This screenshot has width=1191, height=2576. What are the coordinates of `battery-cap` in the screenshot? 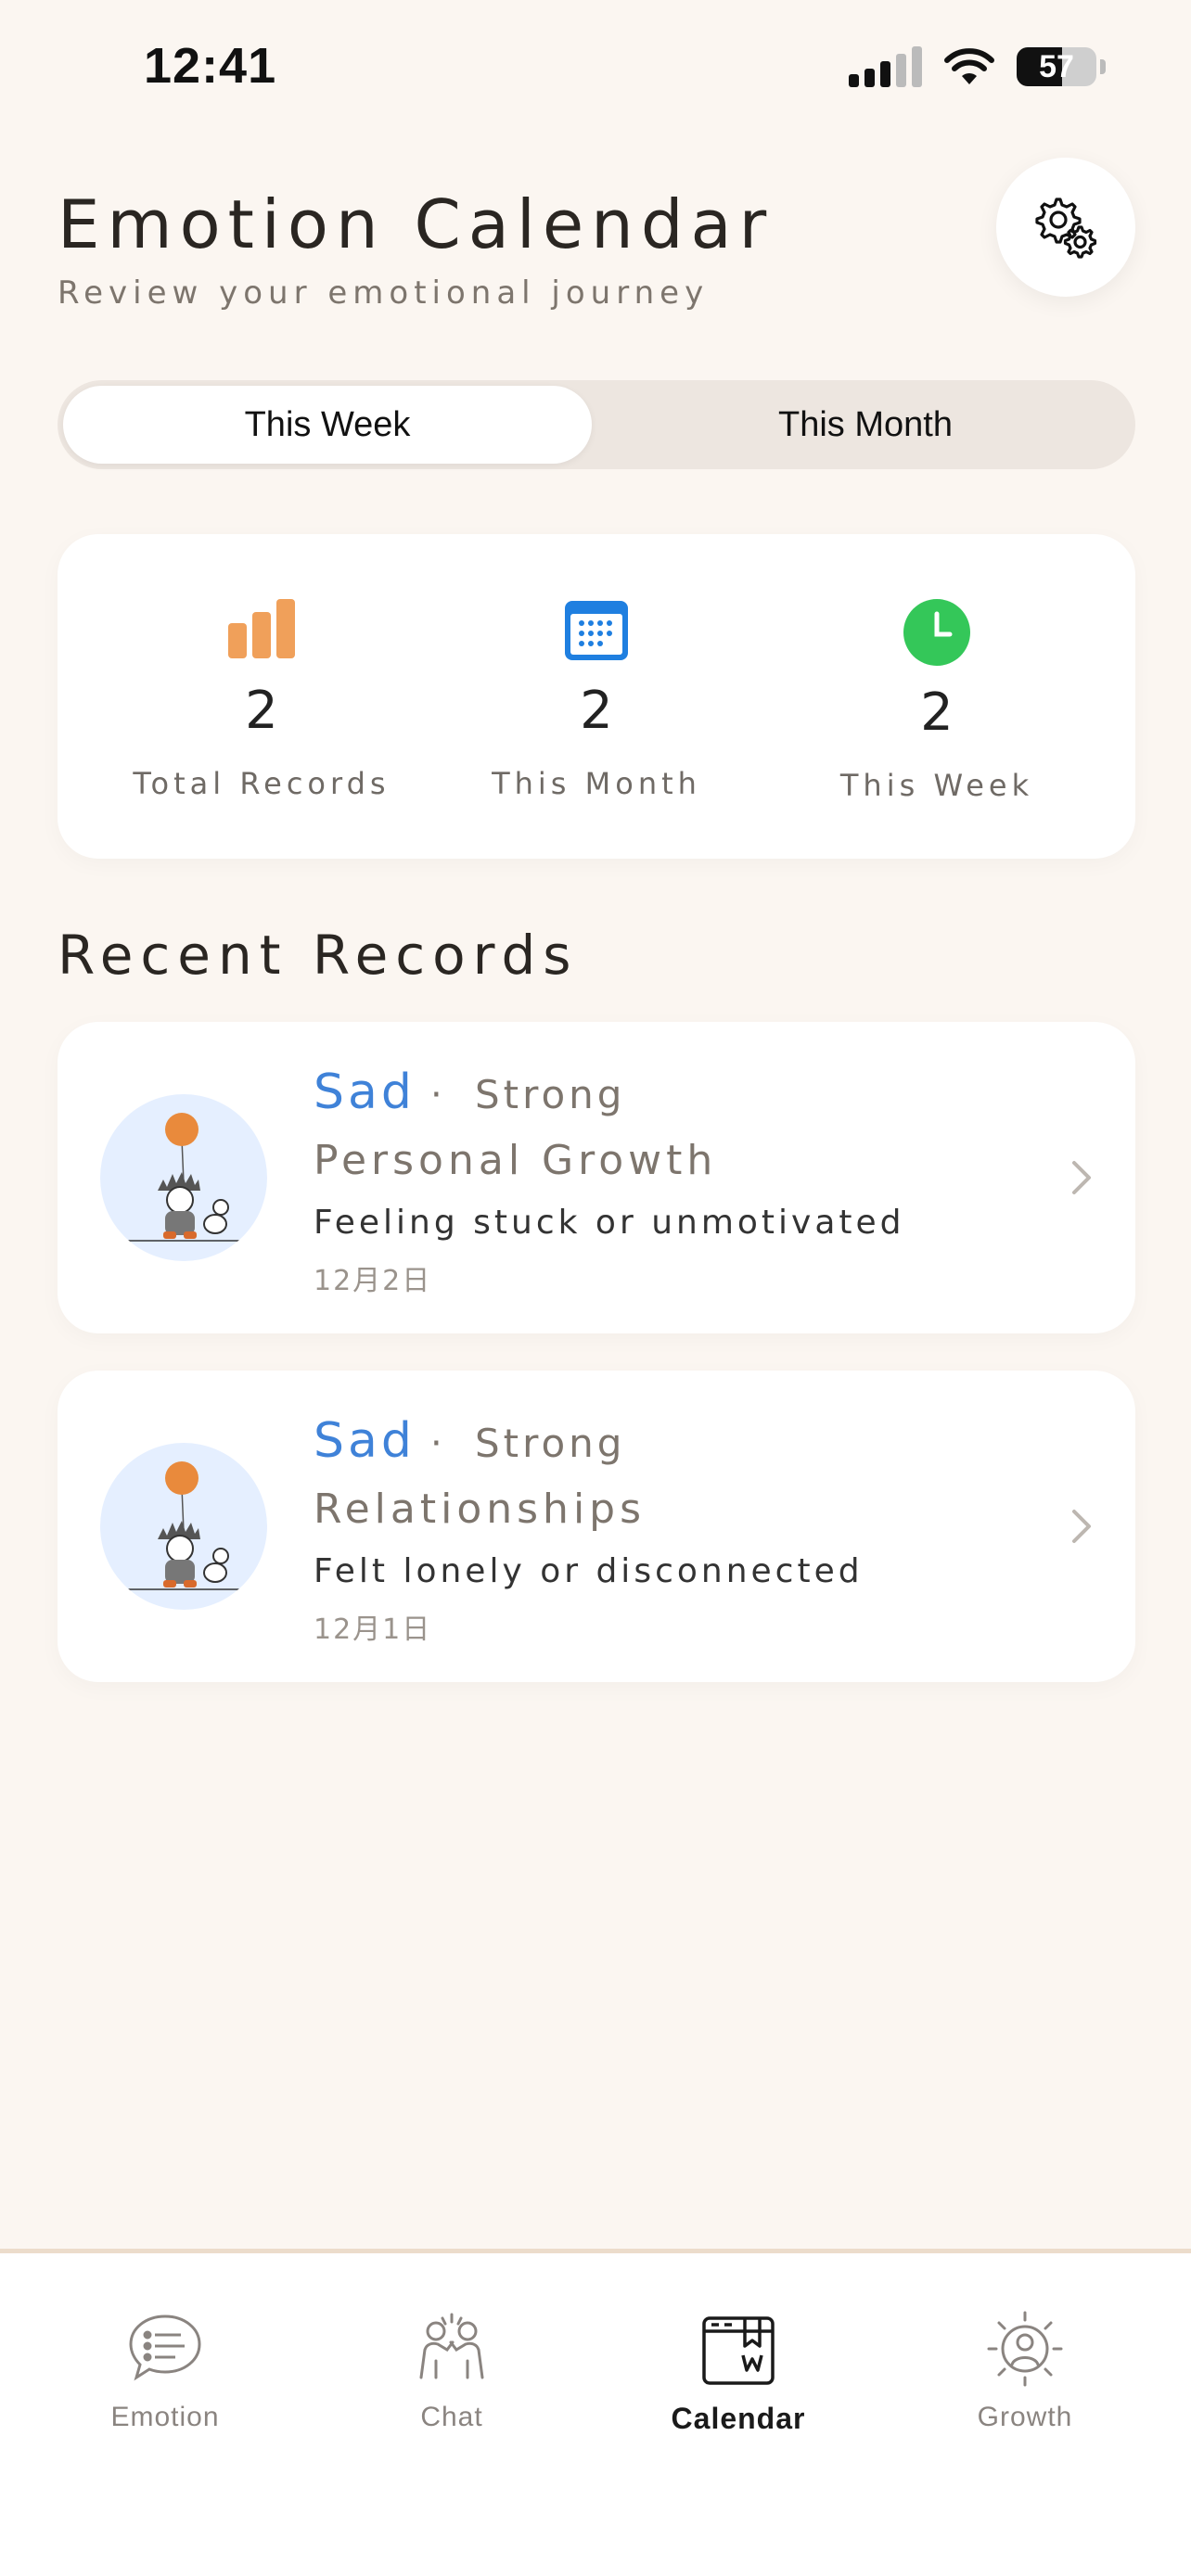 It's located at (1103, 66).